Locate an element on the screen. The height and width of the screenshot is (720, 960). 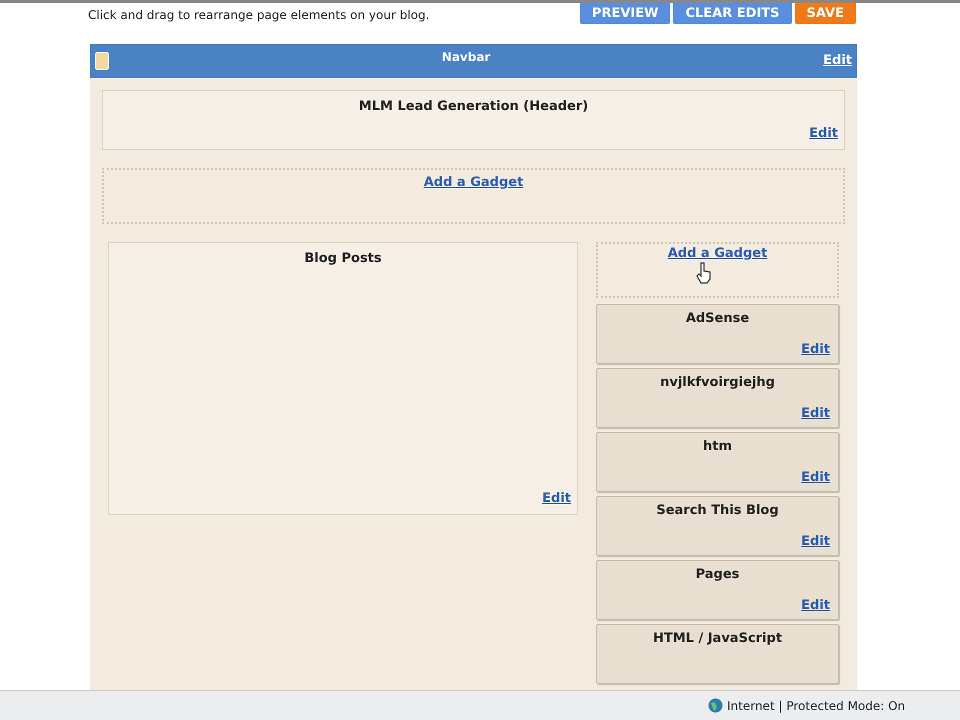
gadget-title: Search This Blog is located at coordinates (717, 511).